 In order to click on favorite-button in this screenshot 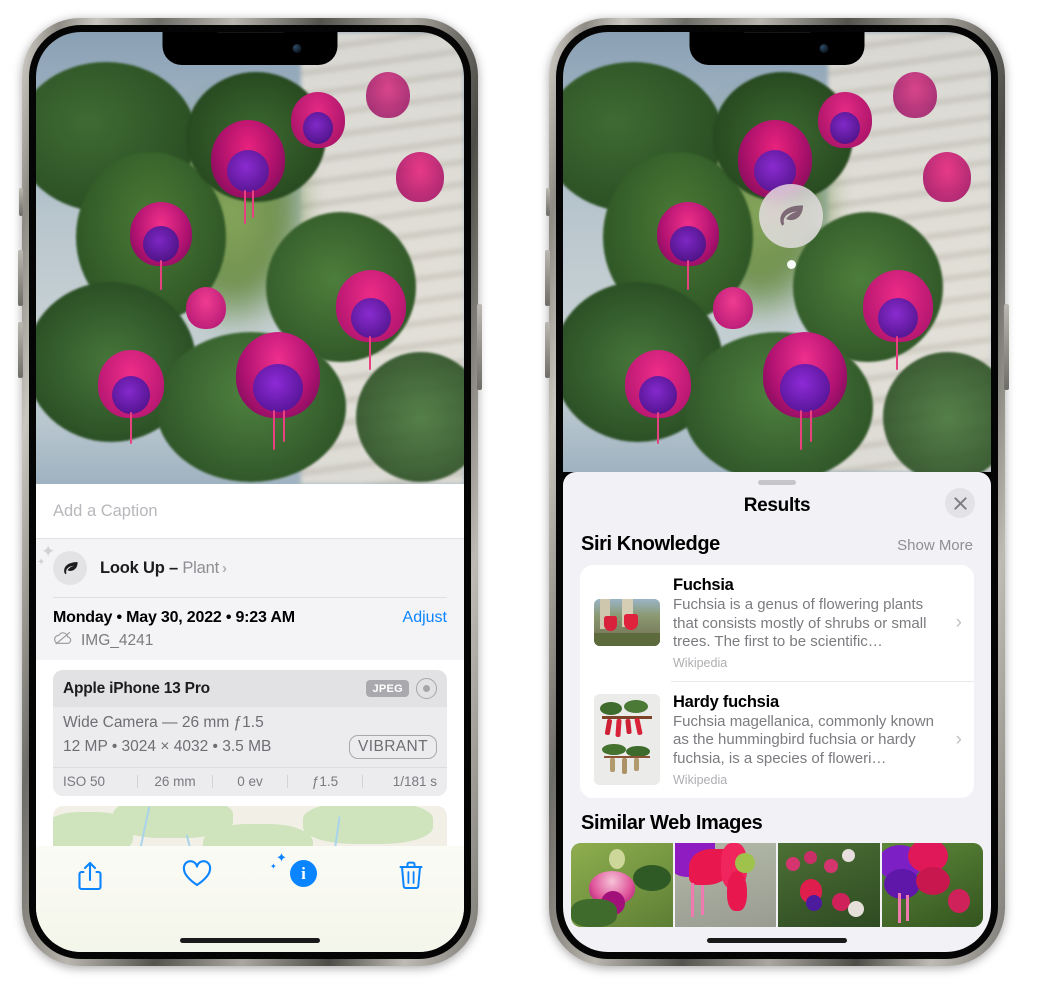, I will do `click(196, 874)`.